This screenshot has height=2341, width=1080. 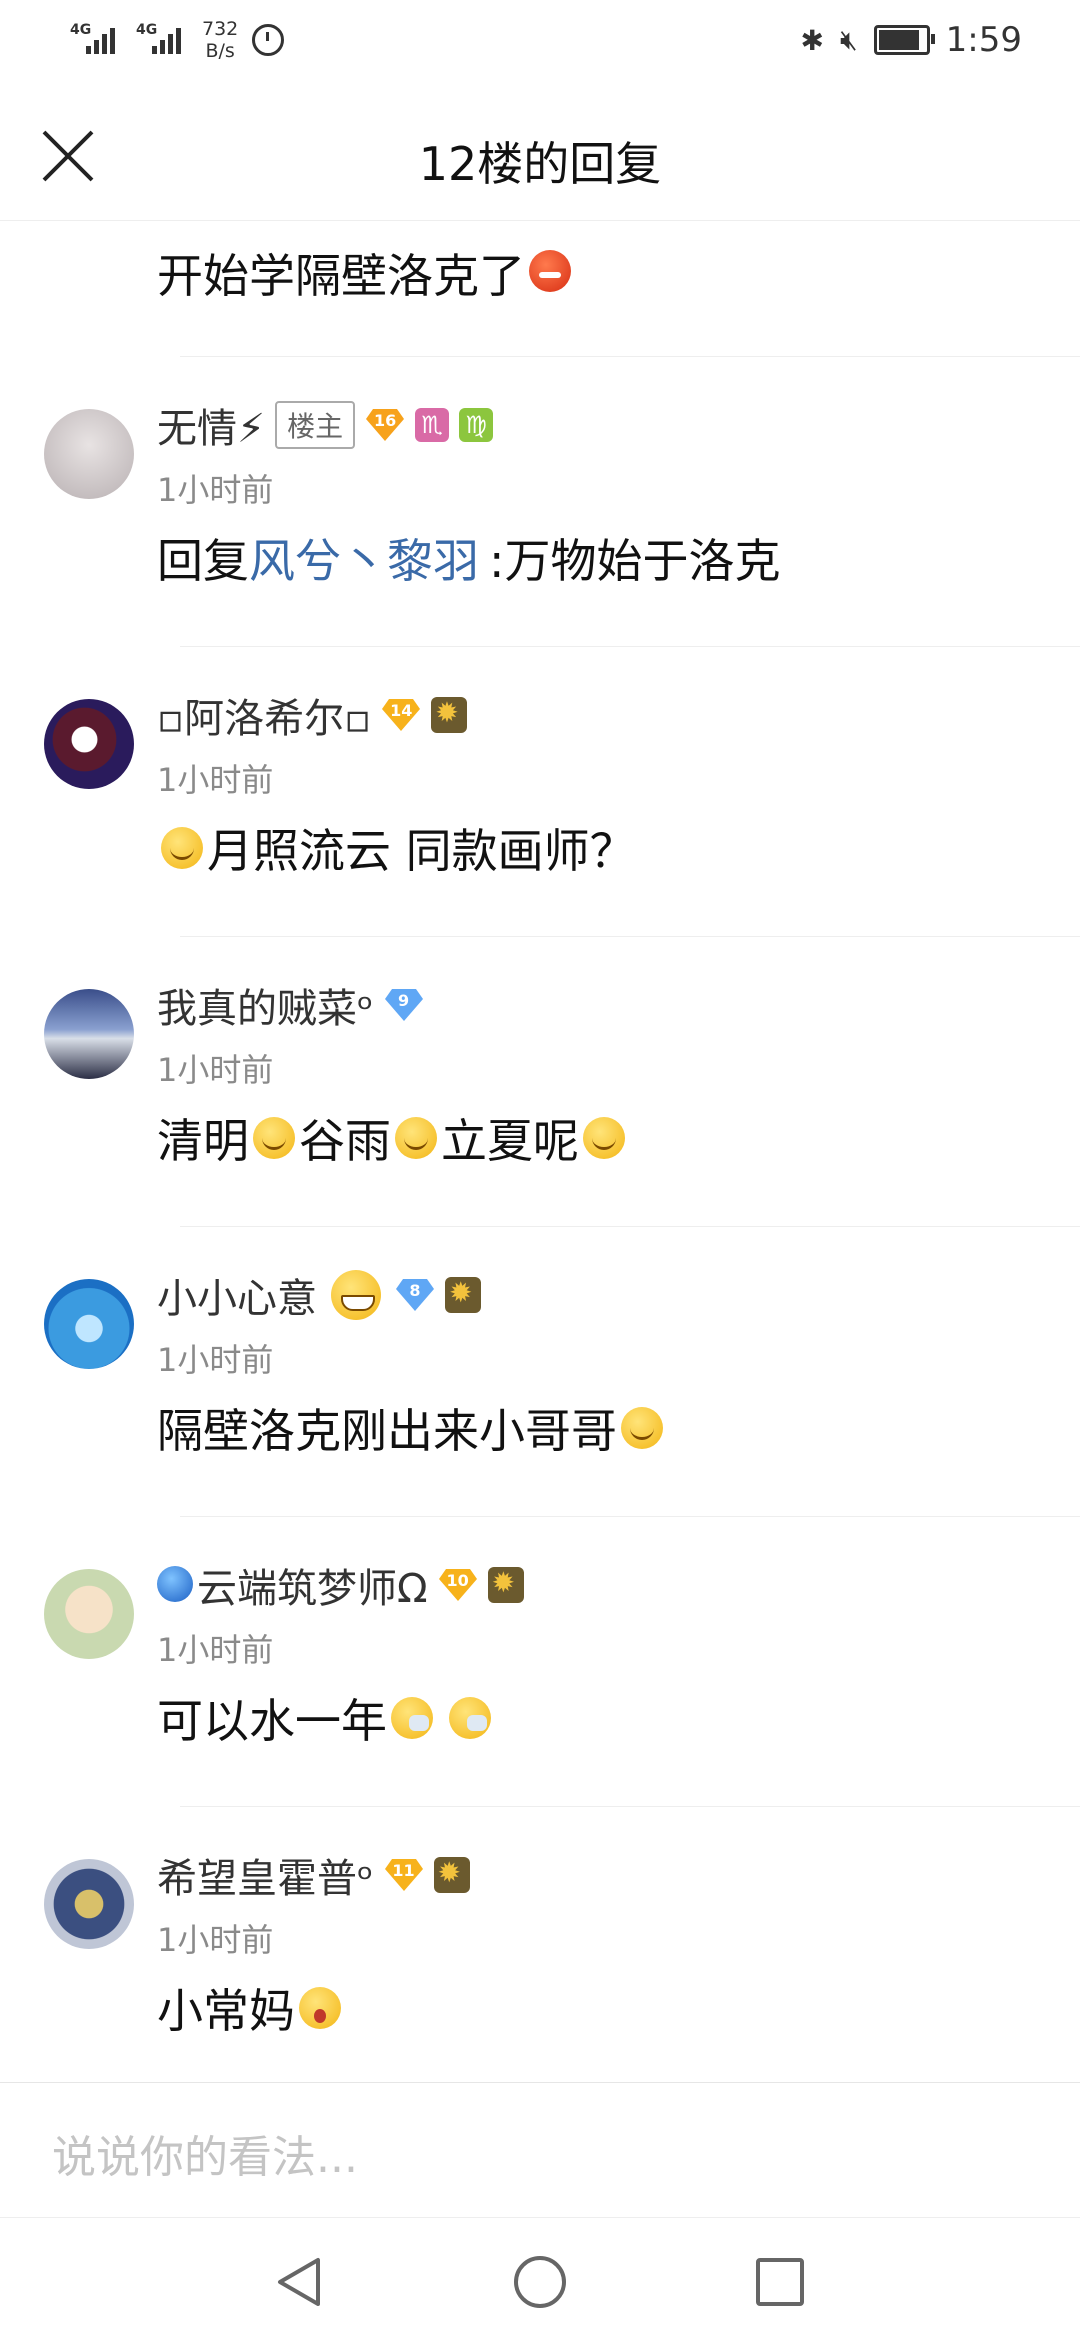 I want to click on level-badge-icon: 8, so click(x=415, y=1295).